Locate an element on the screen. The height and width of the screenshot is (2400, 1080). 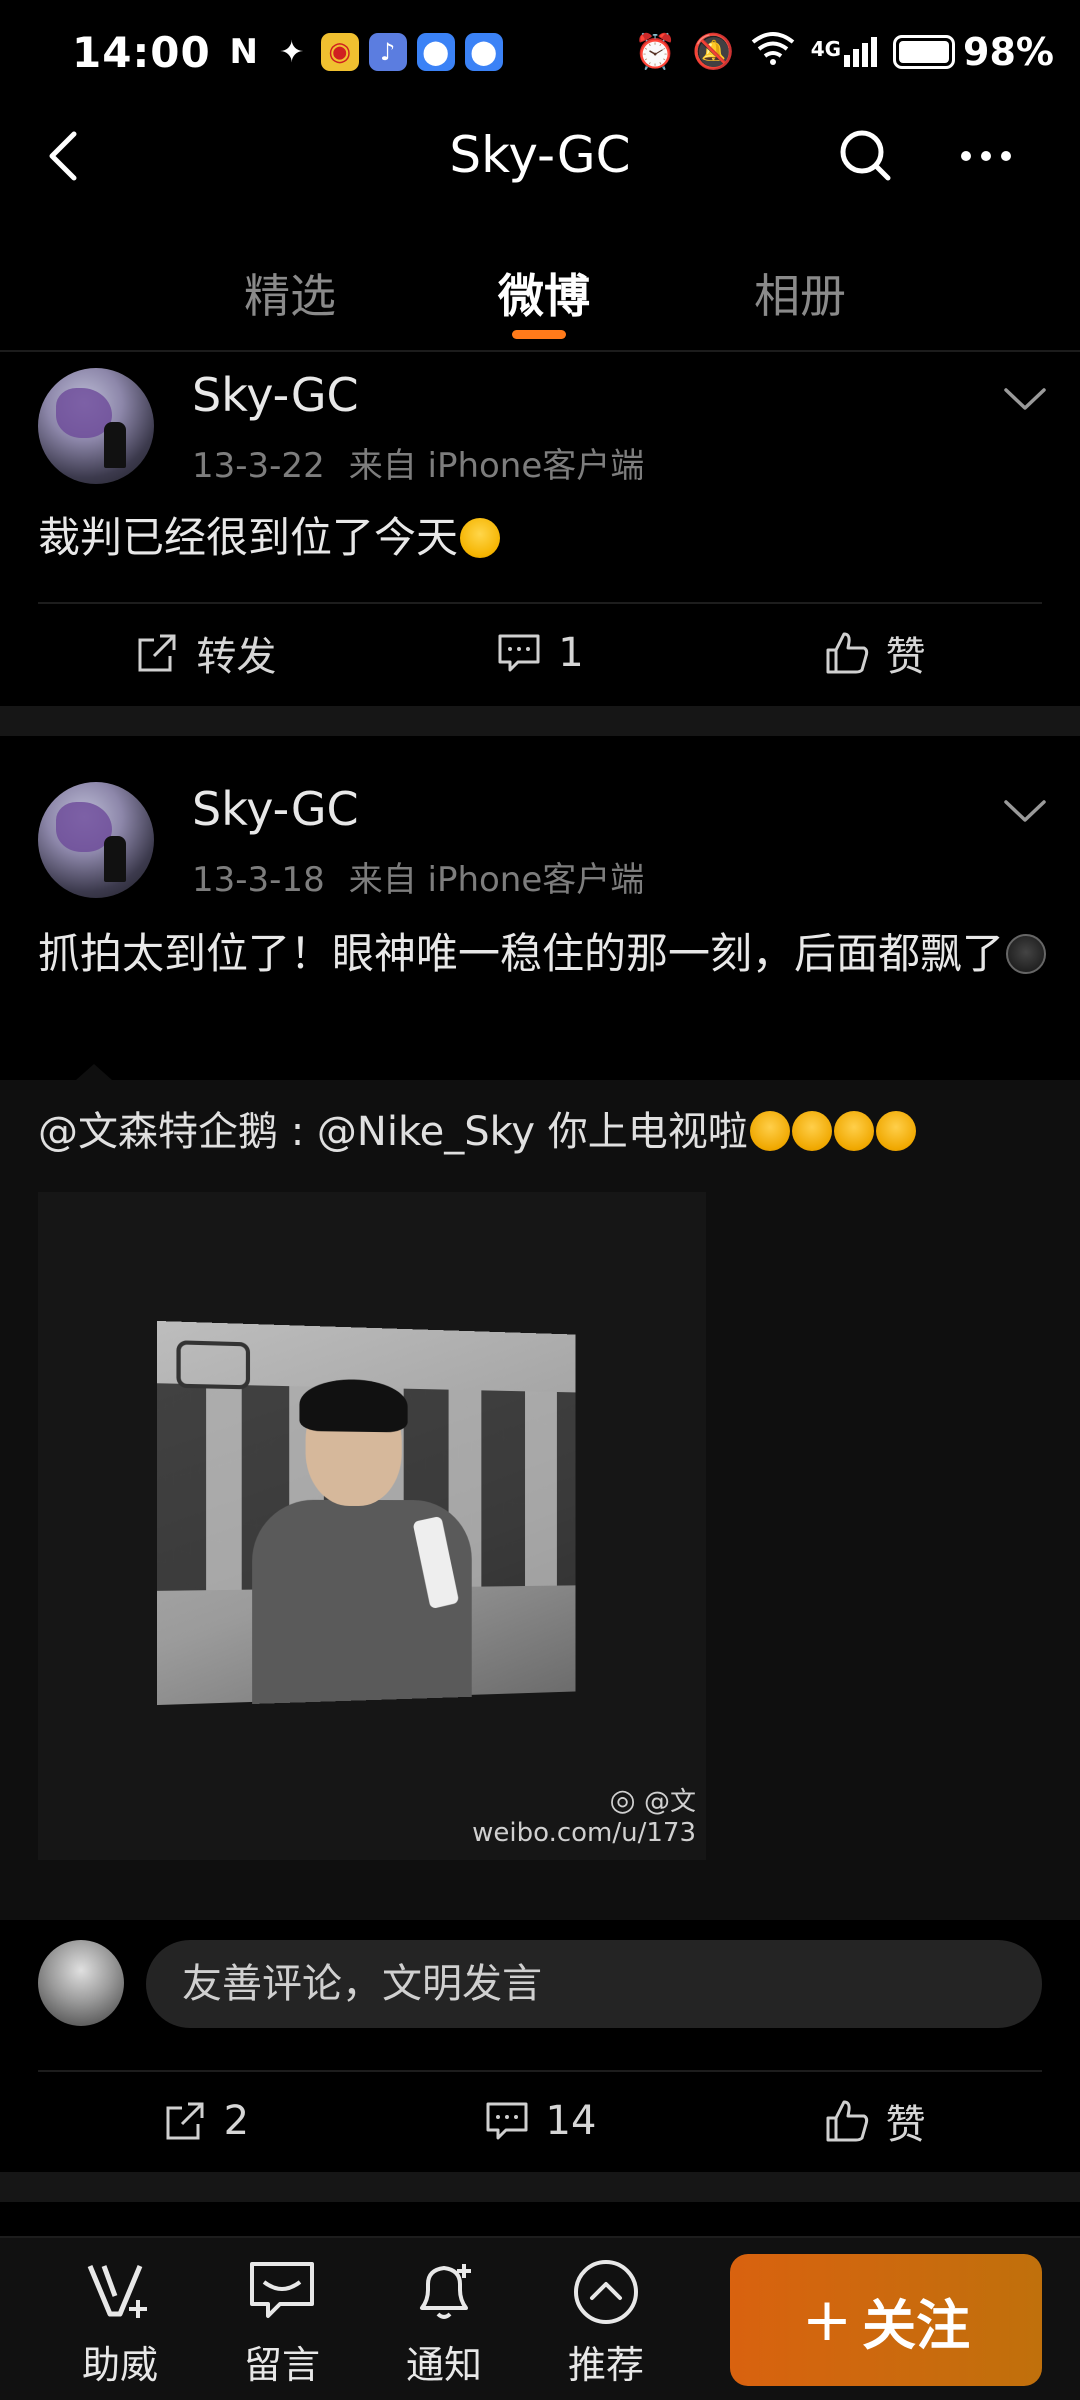
top-header: Sky-GC is located at coordinates (540, 156).